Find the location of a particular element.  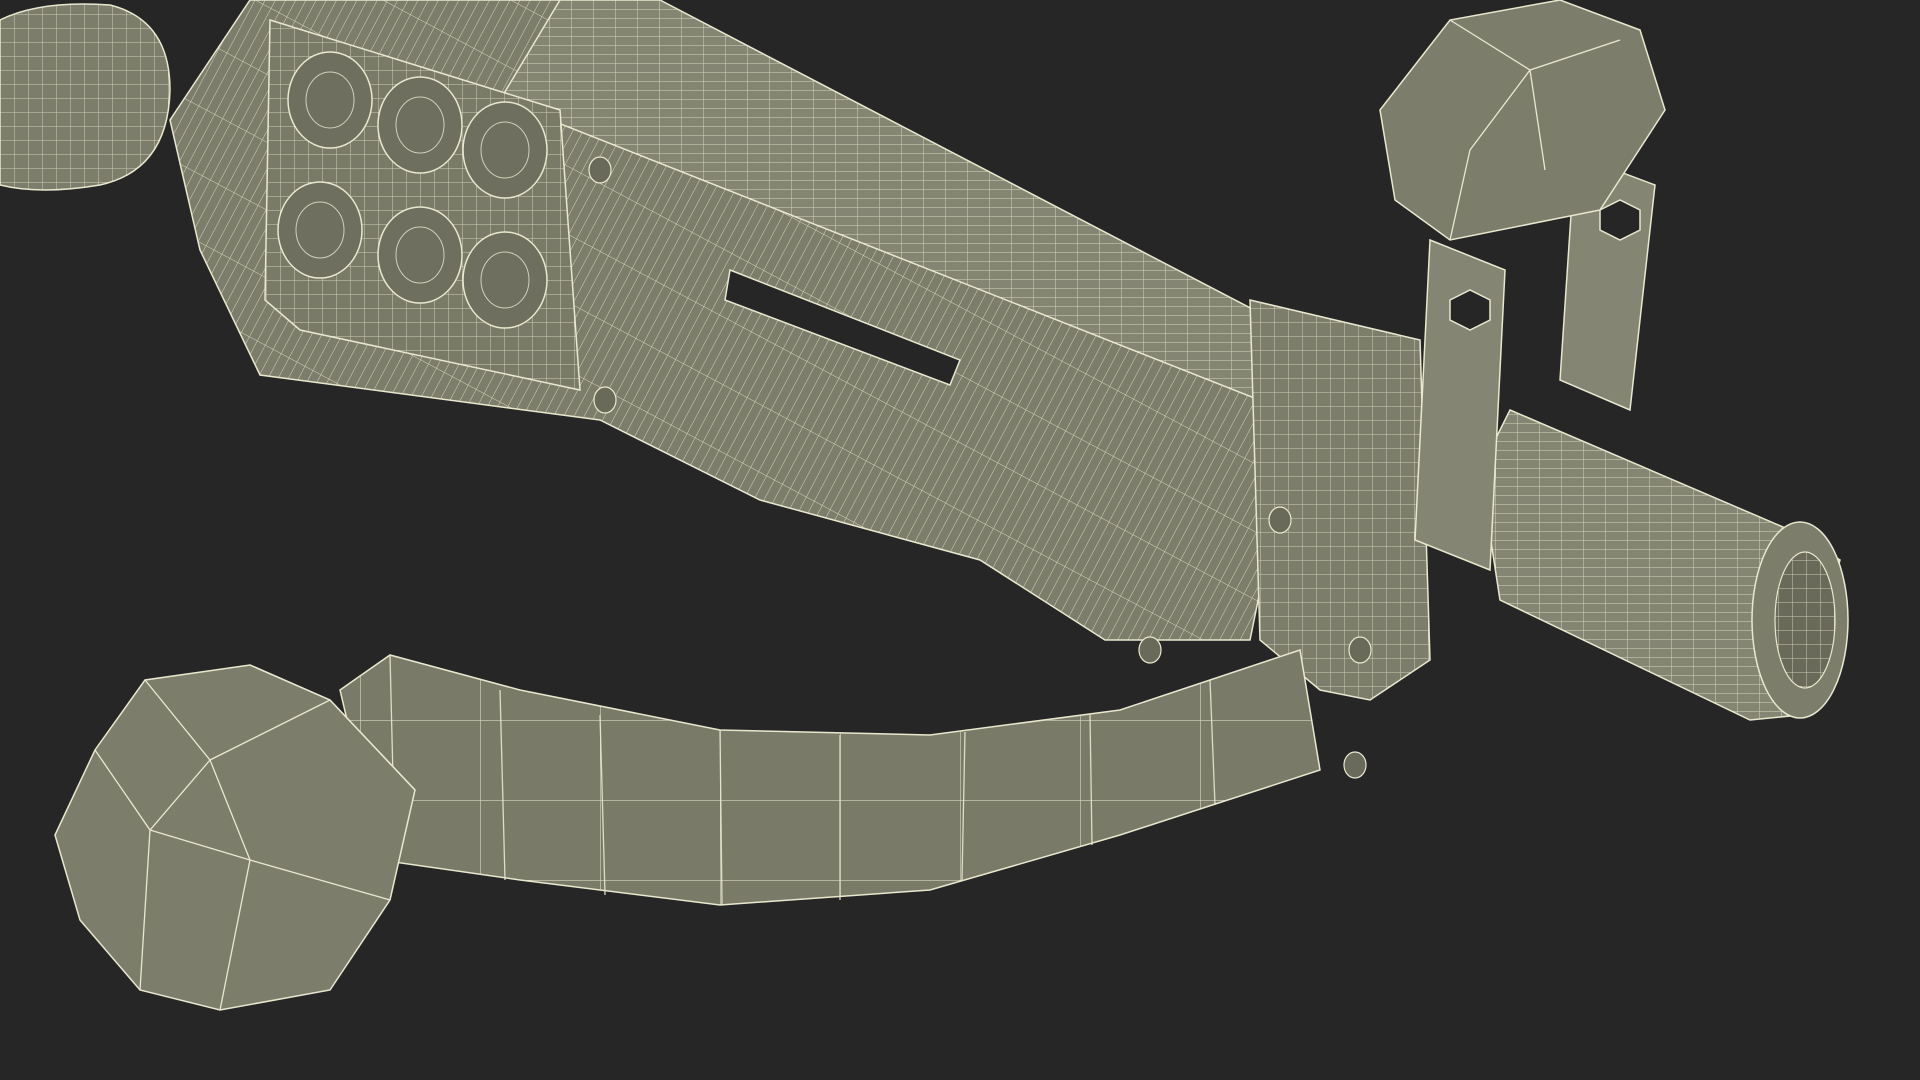

sight-post-left is located at coordinates (1460, 405).